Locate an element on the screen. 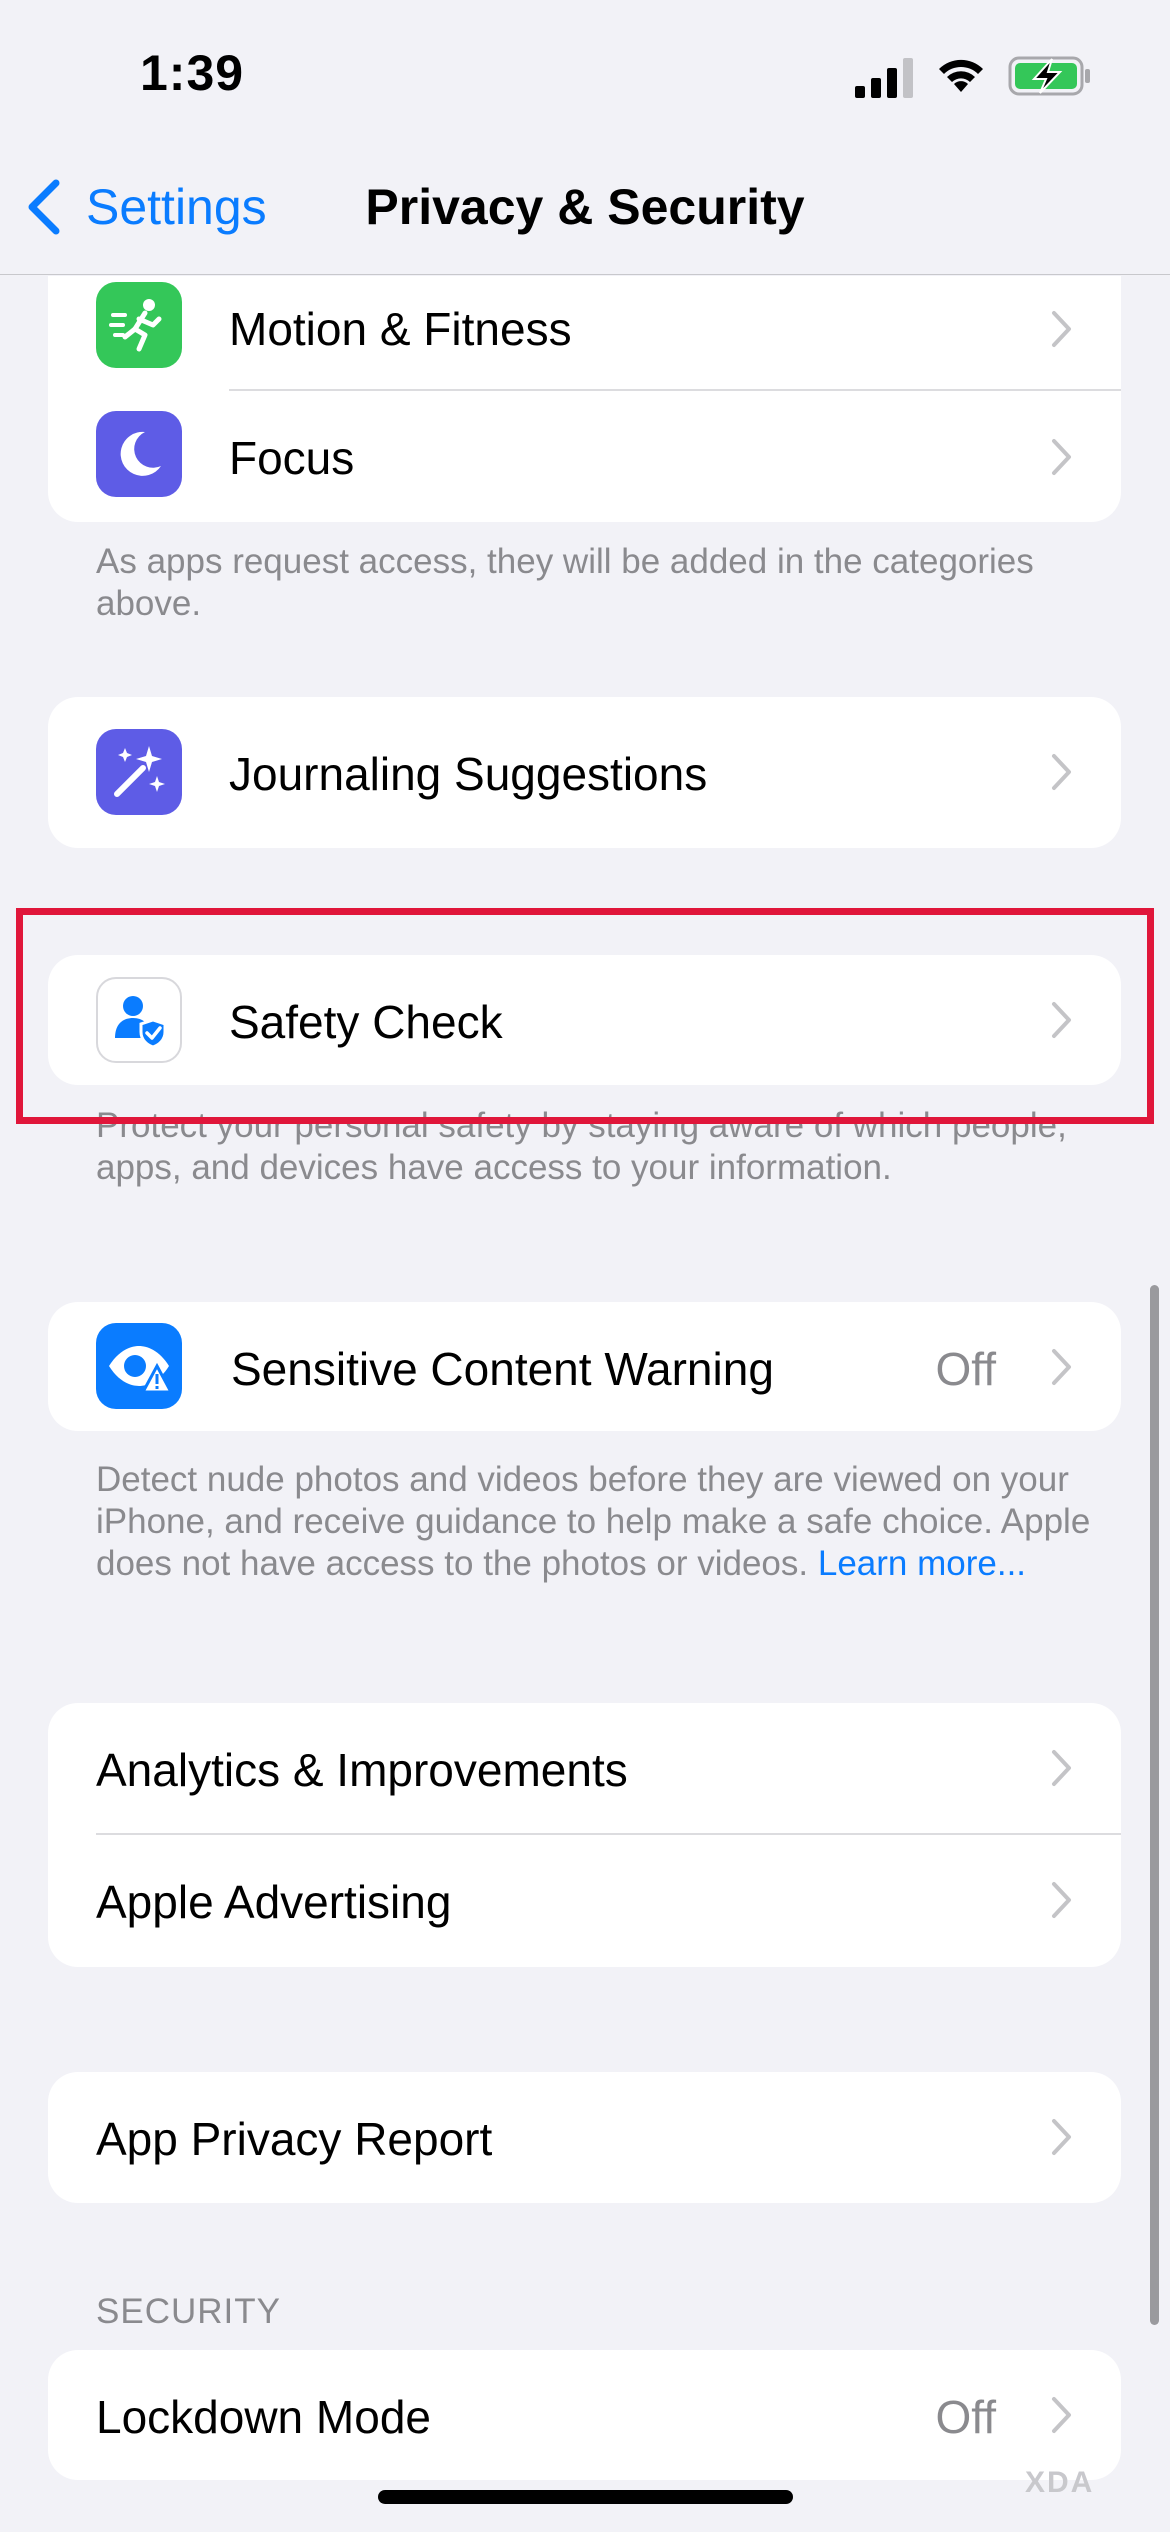  security-group: Lockdown Mode Off is located at coordinates (584, 2415).